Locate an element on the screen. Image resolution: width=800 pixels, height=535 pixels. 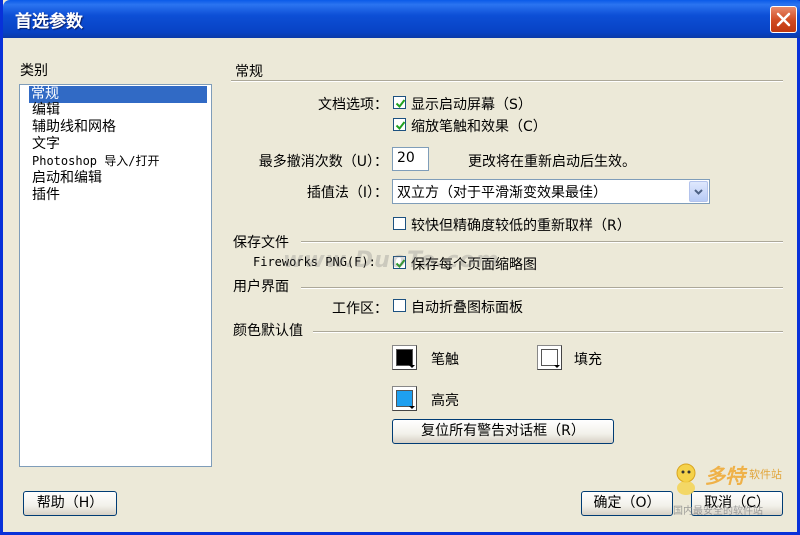
interpolation-select: 双立方（对于平滑渐变效果最佳） is located at coordinates (551, 191).